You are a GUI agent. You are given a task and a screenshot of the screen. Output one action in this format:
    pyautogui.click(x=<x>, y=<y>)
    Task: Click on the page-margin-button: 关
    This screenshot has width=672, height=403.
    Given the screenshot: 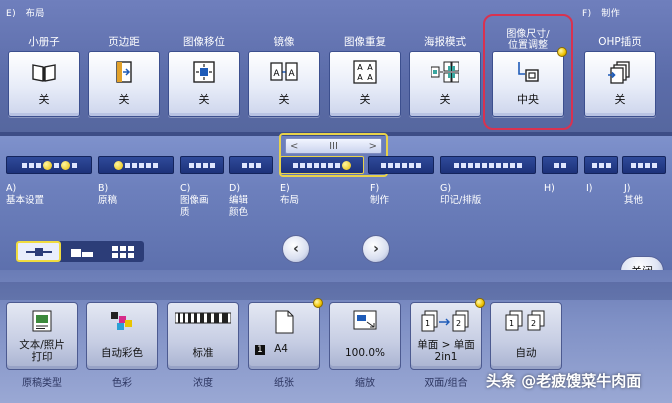 What is the action you would take?
    pyautogui.click(x=124, y=84)
    